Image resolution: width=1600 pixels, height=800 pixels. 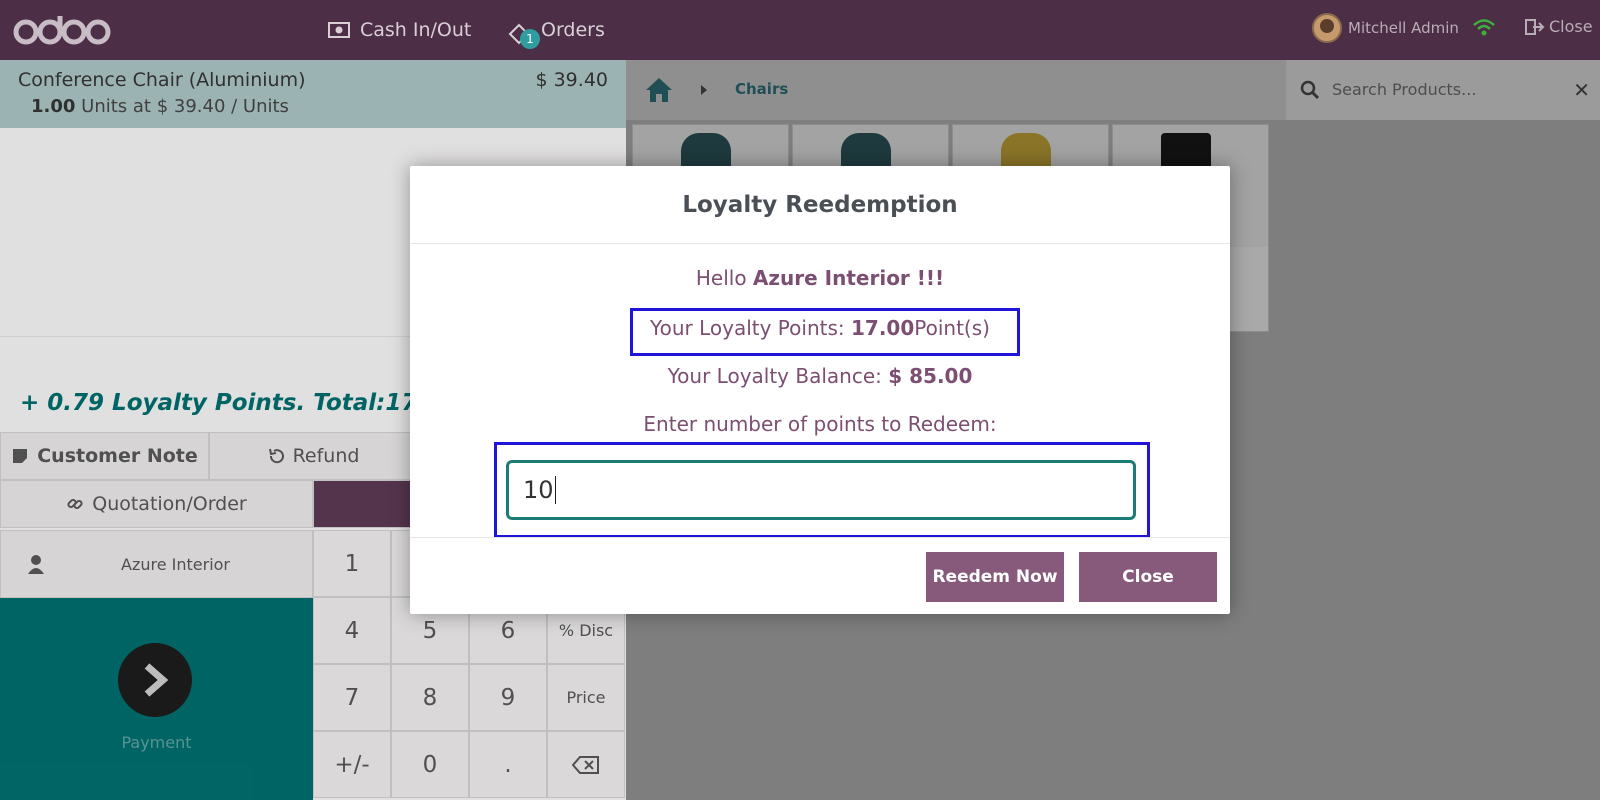 I want to click on cash-in-out-button: Cash In/Out, so click(x=399, y=30).